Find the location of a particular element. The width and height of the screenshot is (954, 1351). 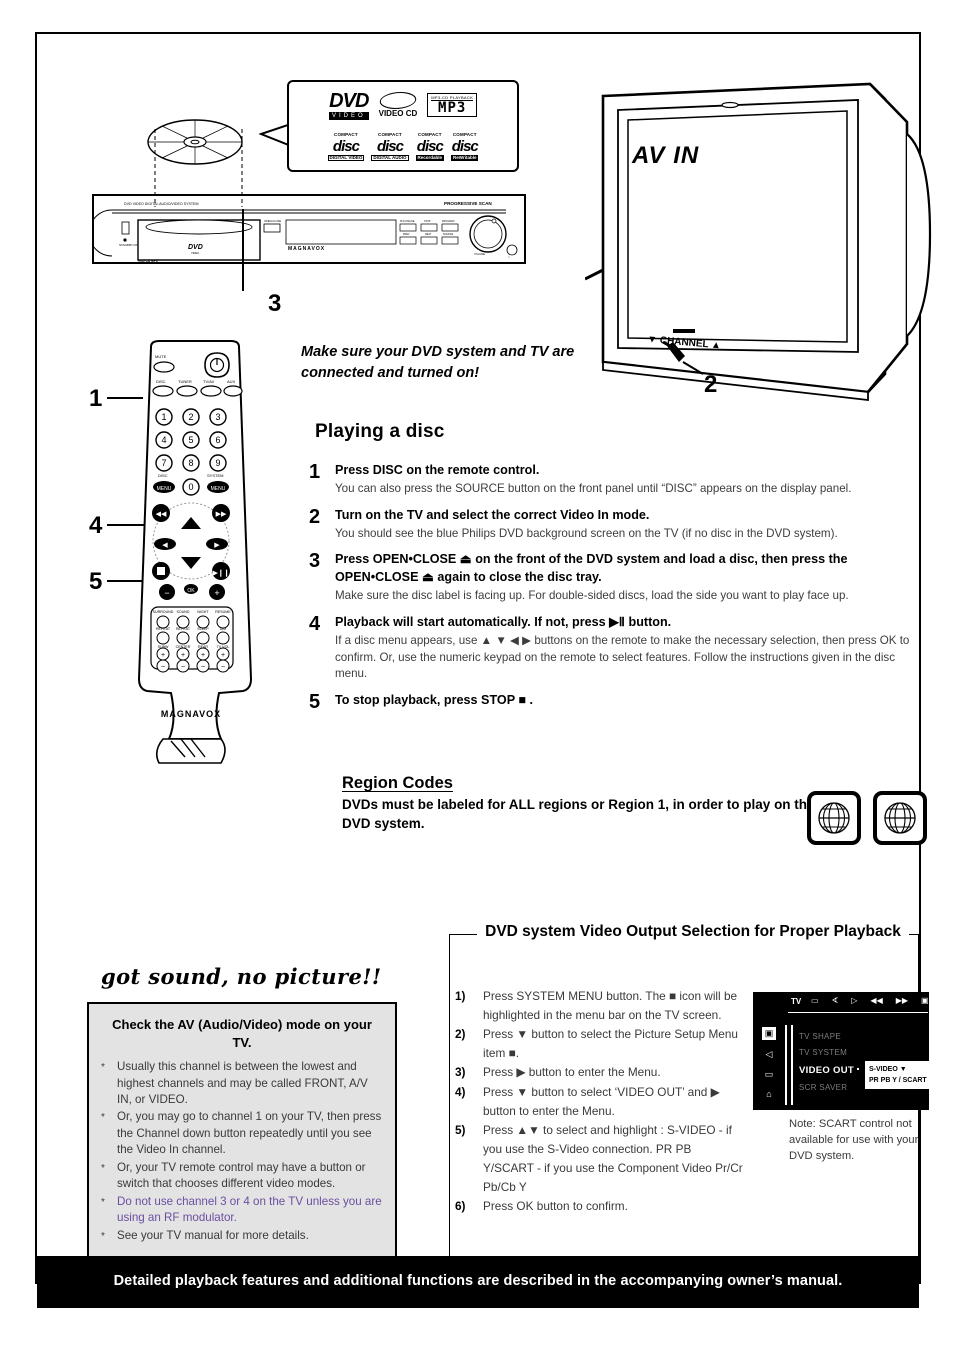

svg-text: 6 is located at coordinates (217, 440).